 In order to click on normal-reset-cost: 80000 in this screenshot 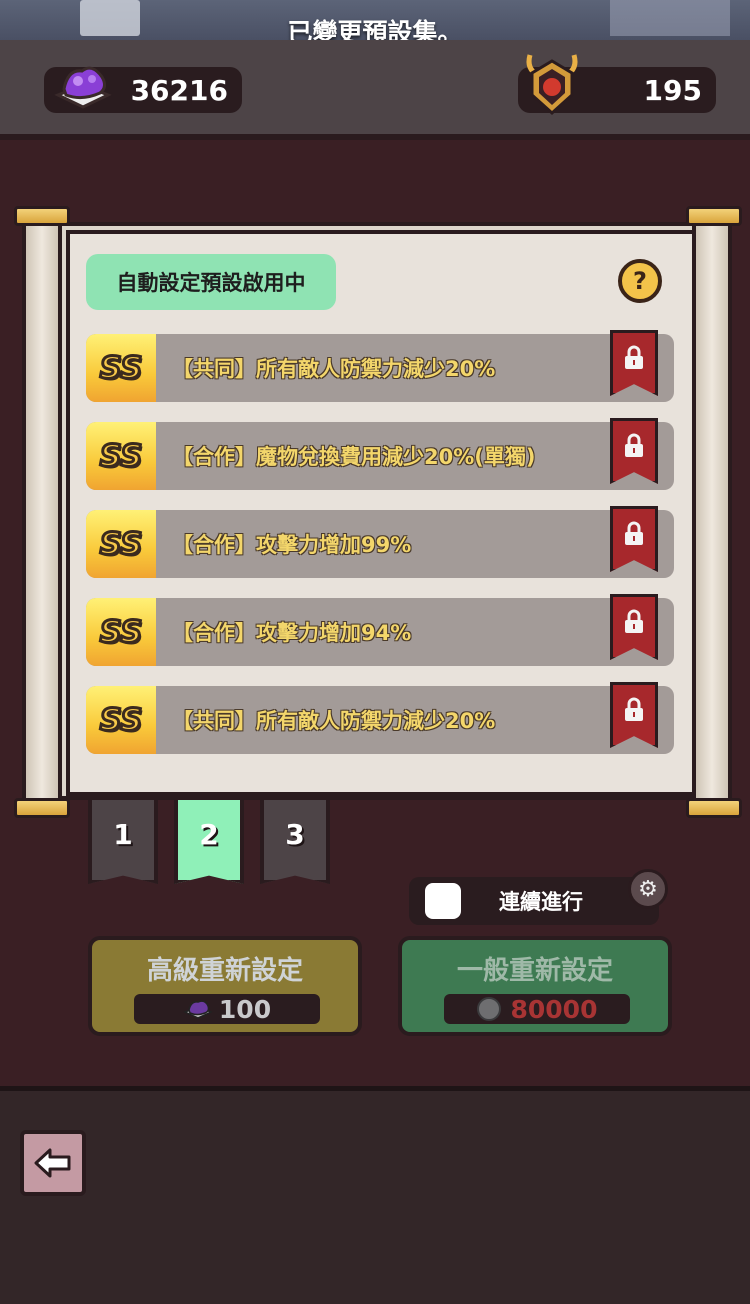, I will do `click(537, 1009)`.